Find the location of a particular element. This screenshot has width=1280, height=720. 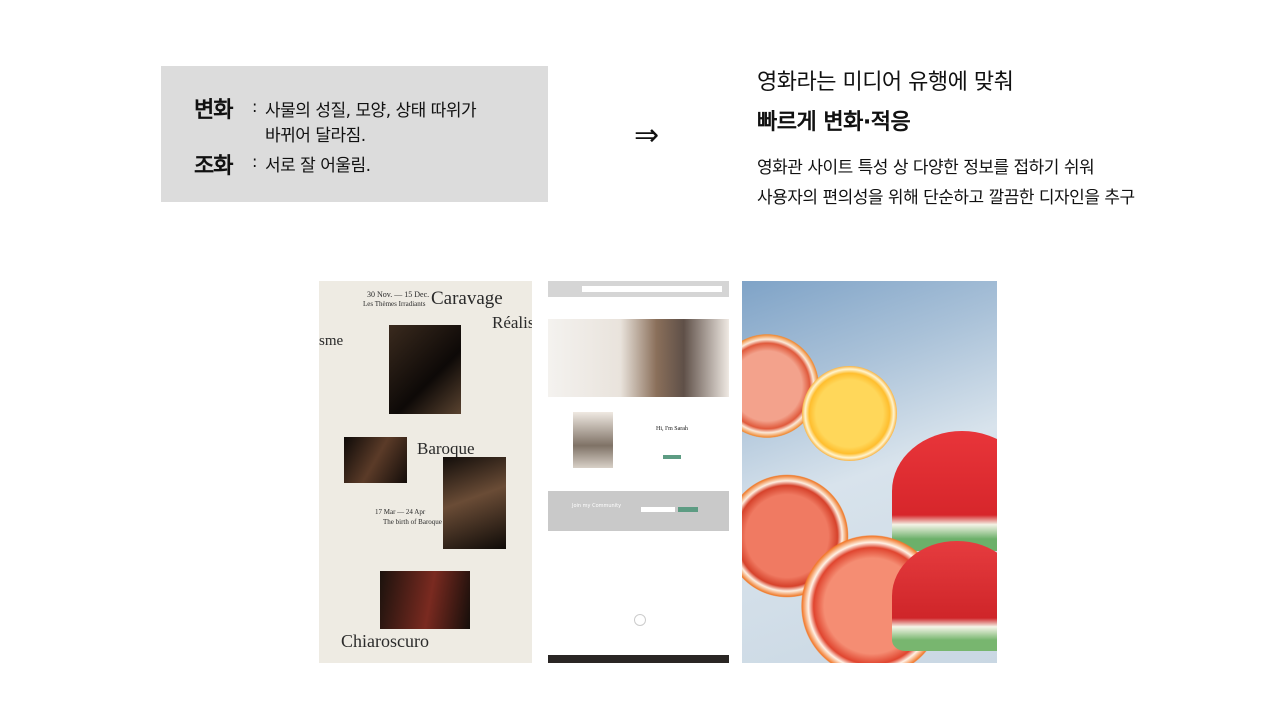

heading-line: 영화라는 미디어 유행에 맞춰 is located at coordinates (885, 82).